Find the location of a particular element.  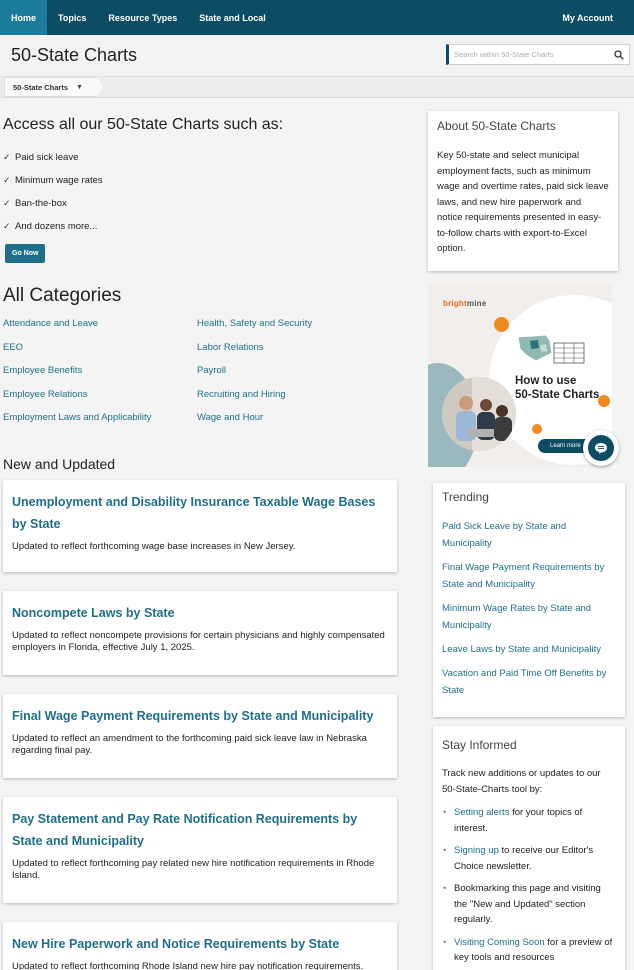

go-now-button: Go Now is located at coordinates (25, 253).